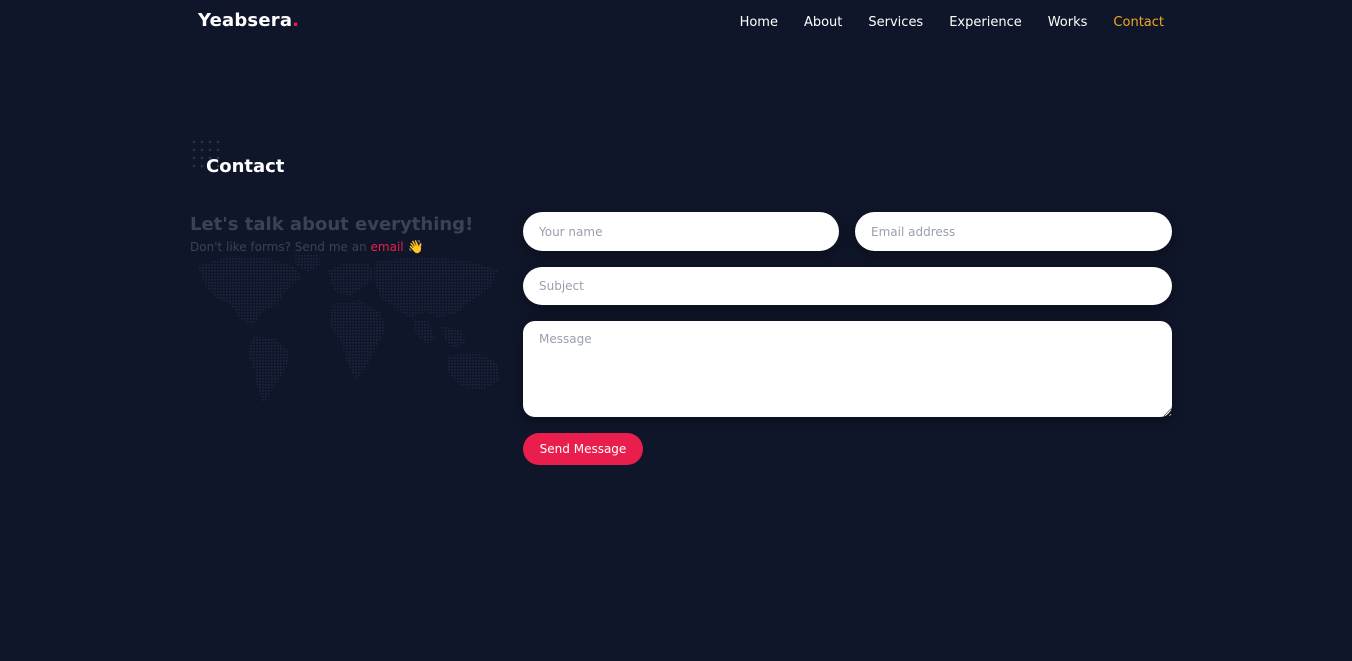 This screenshot has height=661, width=1352. I want to click on brand-name: Yeabsera, so click(245, 20).